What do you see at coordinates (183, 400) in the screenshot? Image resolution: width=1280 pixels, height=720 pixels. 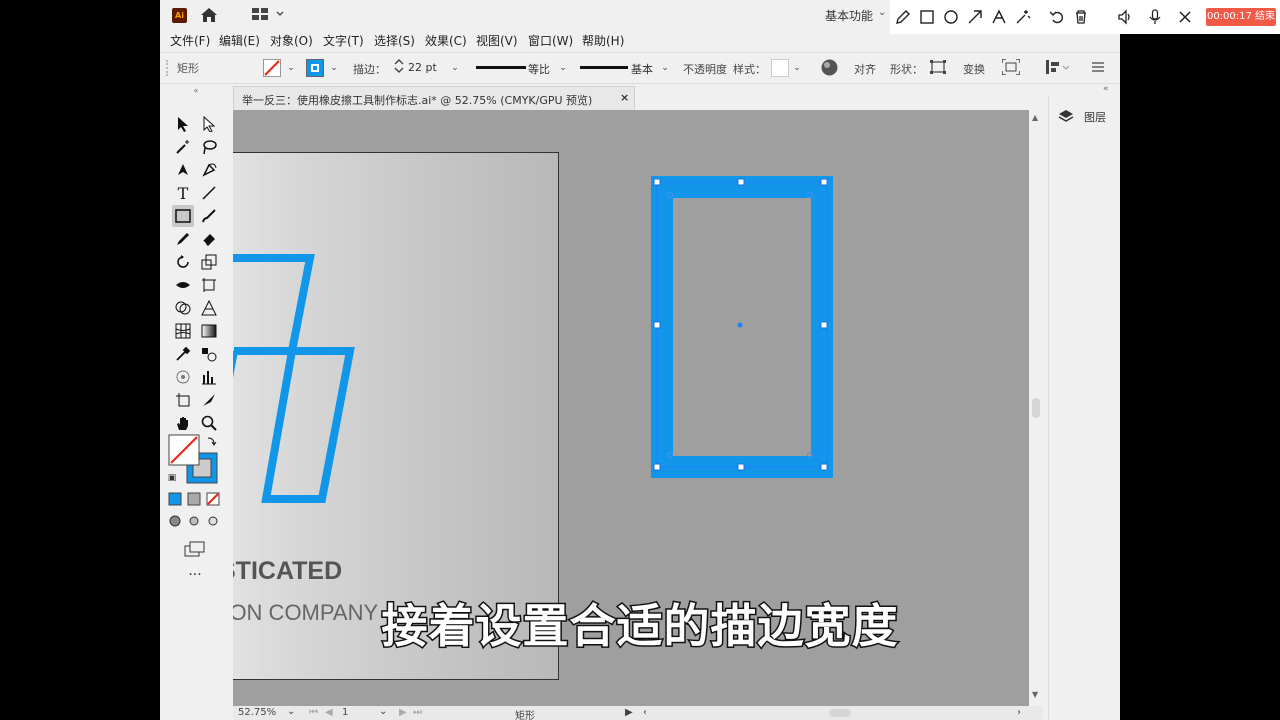 I see `artboard-tool-icon` at bounding box center [183, 400].